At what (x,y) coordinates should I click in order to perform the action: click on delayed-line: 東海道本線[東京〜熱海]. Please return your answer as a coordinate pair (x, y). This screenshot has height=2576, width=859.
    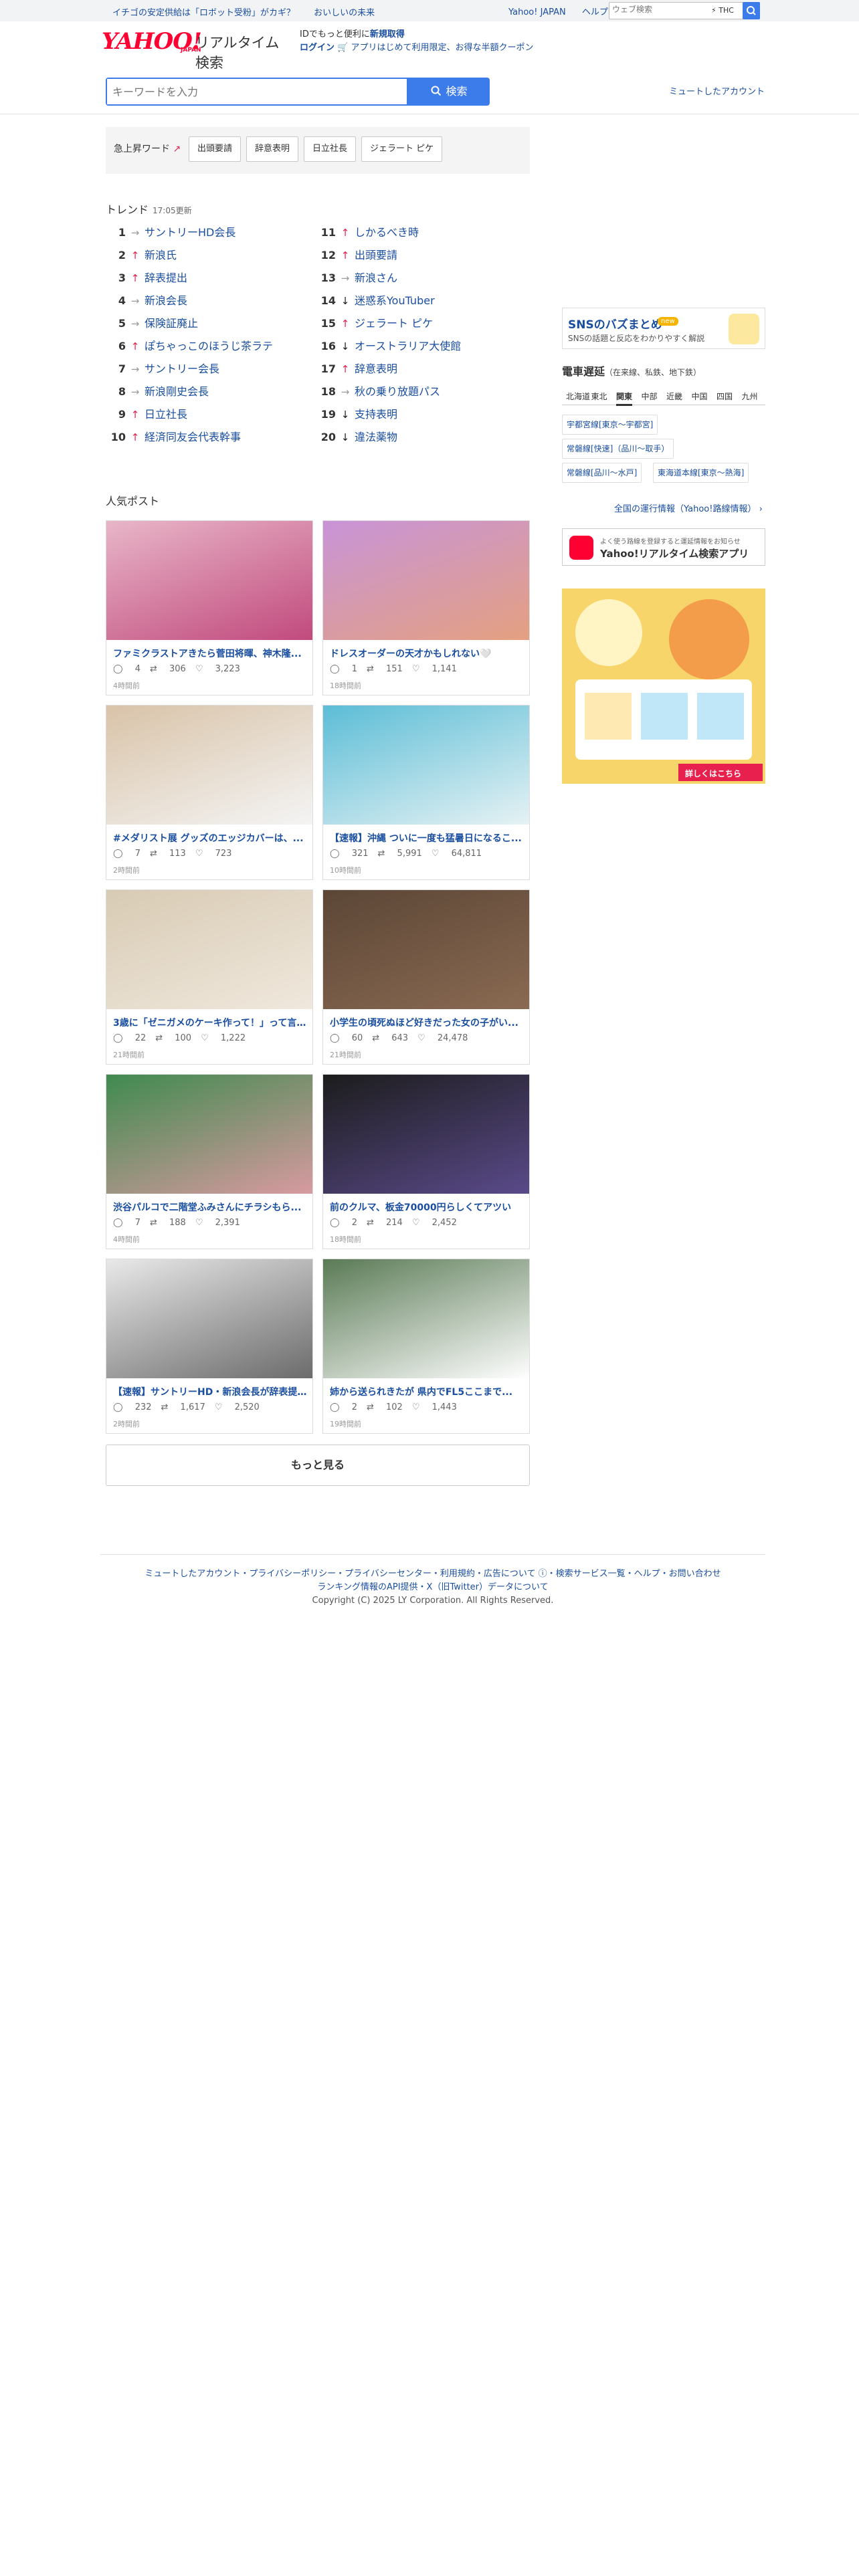
    Looking at the image, I should click on (701, 473).